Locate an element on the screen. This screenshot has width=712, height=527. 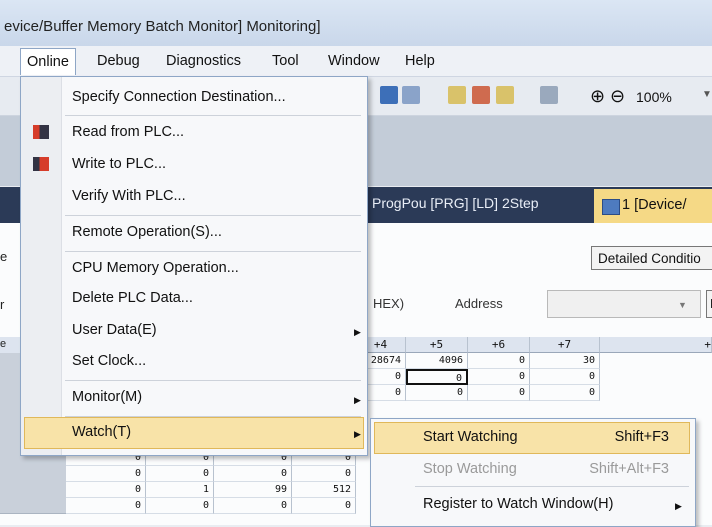
grid-cell: 512 is located at coordinates (324, 490).